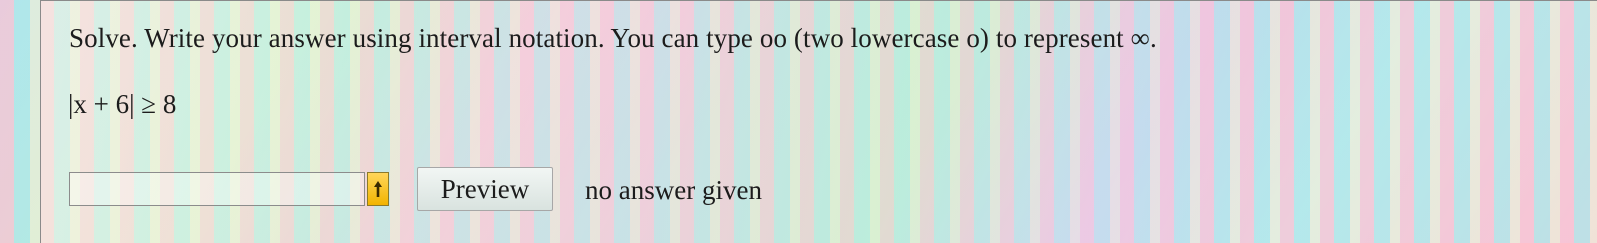 Image resolution: width=1597 pixels, height=243 pixels. What do you see at coordinates (673, 190) in the screenshot?
I see `answer-status: no answer given` at bounding box center [673, 190].